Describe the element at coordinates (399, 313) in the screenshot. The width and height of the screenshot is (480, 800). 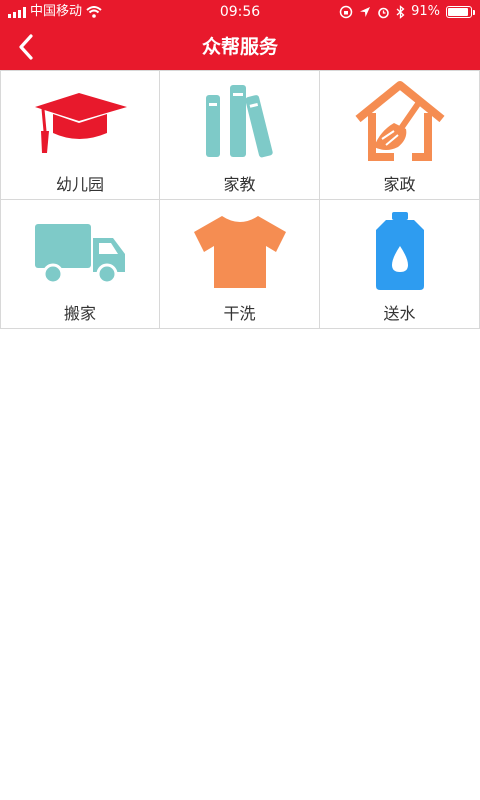
I see `service-label: 送水` at that location.